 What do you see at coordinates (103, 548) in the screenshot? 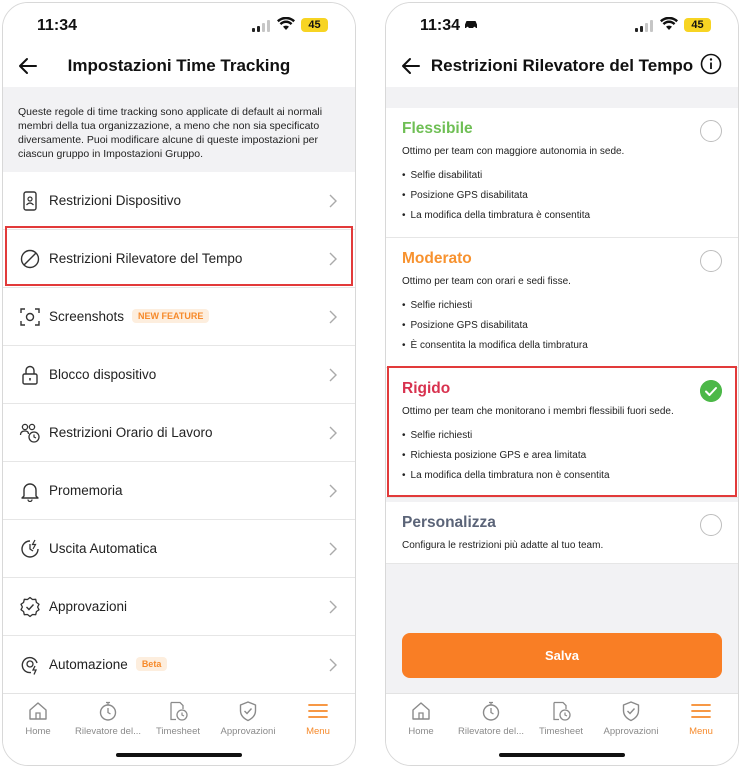
I see `settings-item-label: Uscita Automatica` at bounding box center [103, 548].